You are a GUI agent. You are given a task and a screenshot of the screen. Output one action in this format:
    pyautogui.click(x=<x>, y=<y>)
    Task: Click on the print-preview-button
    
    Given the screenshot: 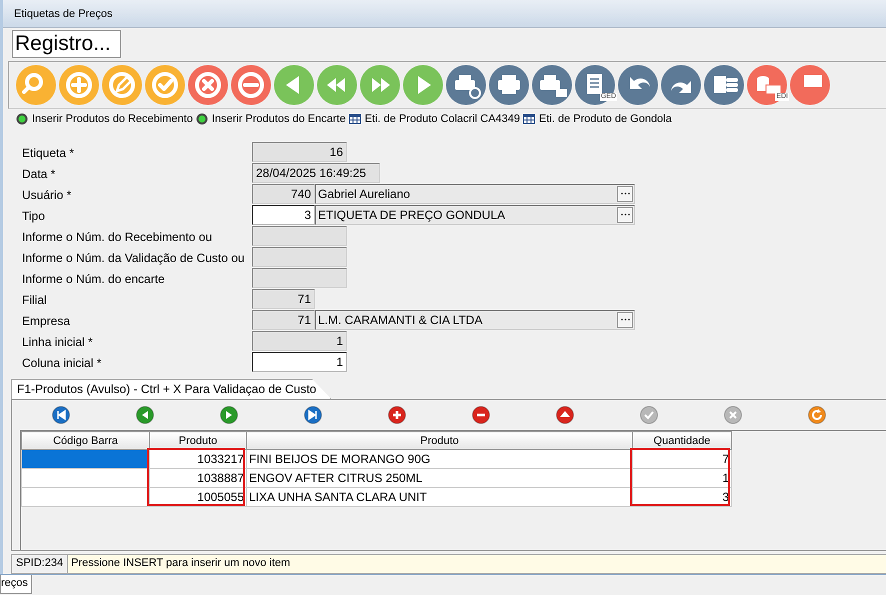 What is the action you would take?
    pyautogui.click(x=466, y=85)
    